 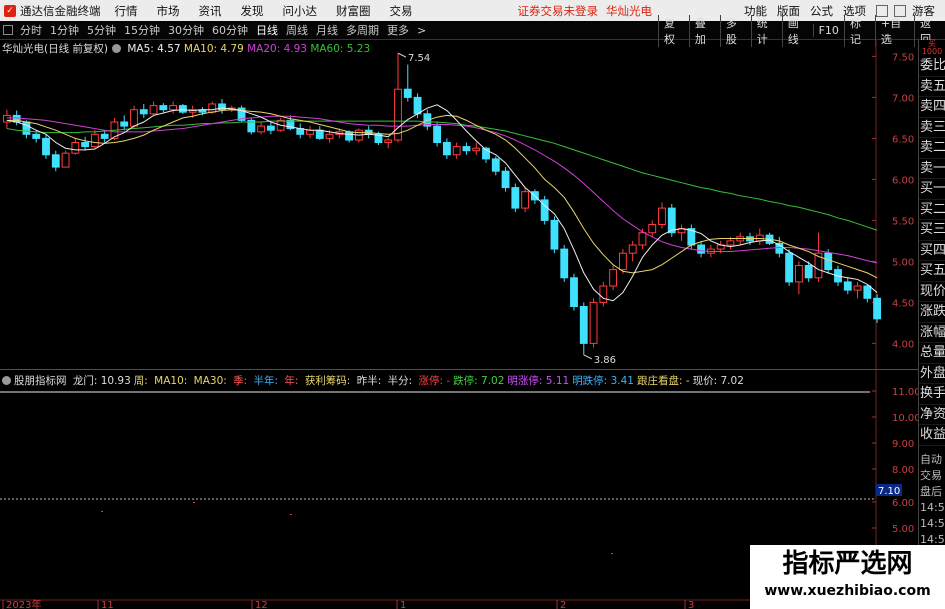 I want to click on watermark: 指标严选网 www.xuezhibiao.com, so click(x=847, y=577).